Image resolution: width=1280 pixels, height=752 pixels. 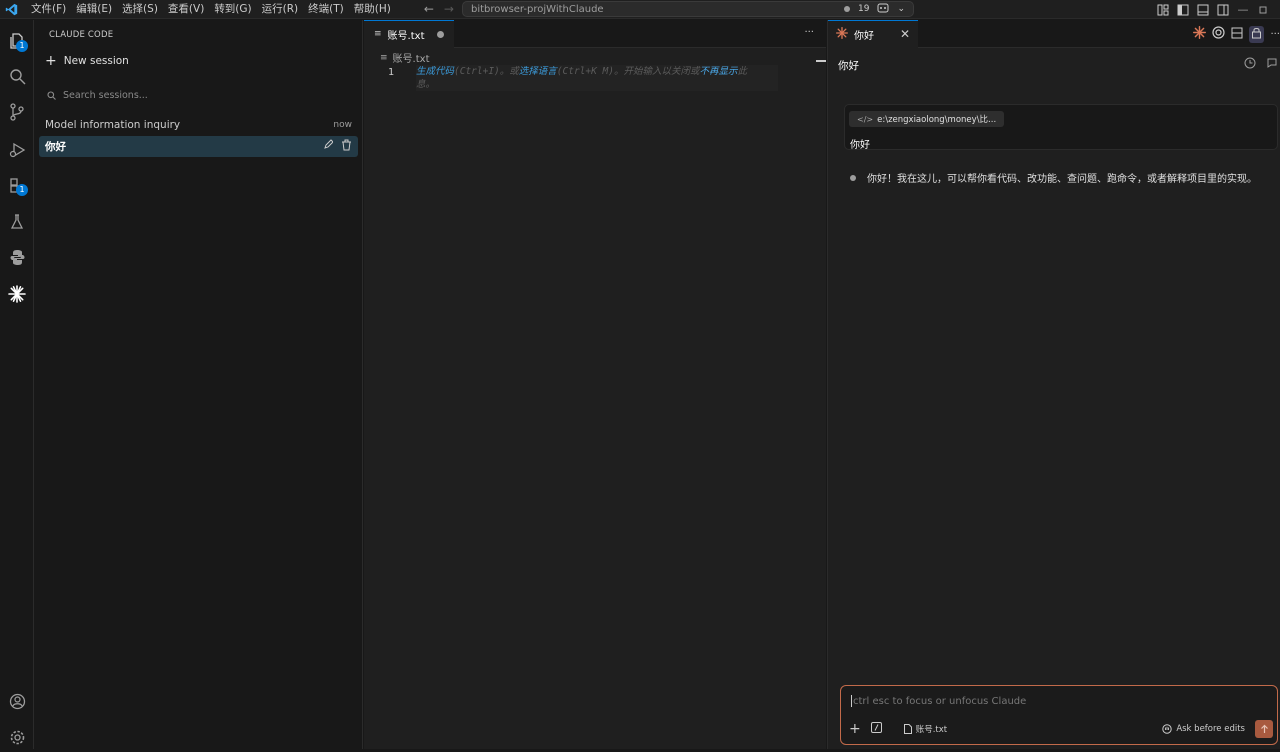 What do you see at coordinates (1272, 64) in the screenshot?
I see `new-chat-icon` at bounding box center [1272, 64].